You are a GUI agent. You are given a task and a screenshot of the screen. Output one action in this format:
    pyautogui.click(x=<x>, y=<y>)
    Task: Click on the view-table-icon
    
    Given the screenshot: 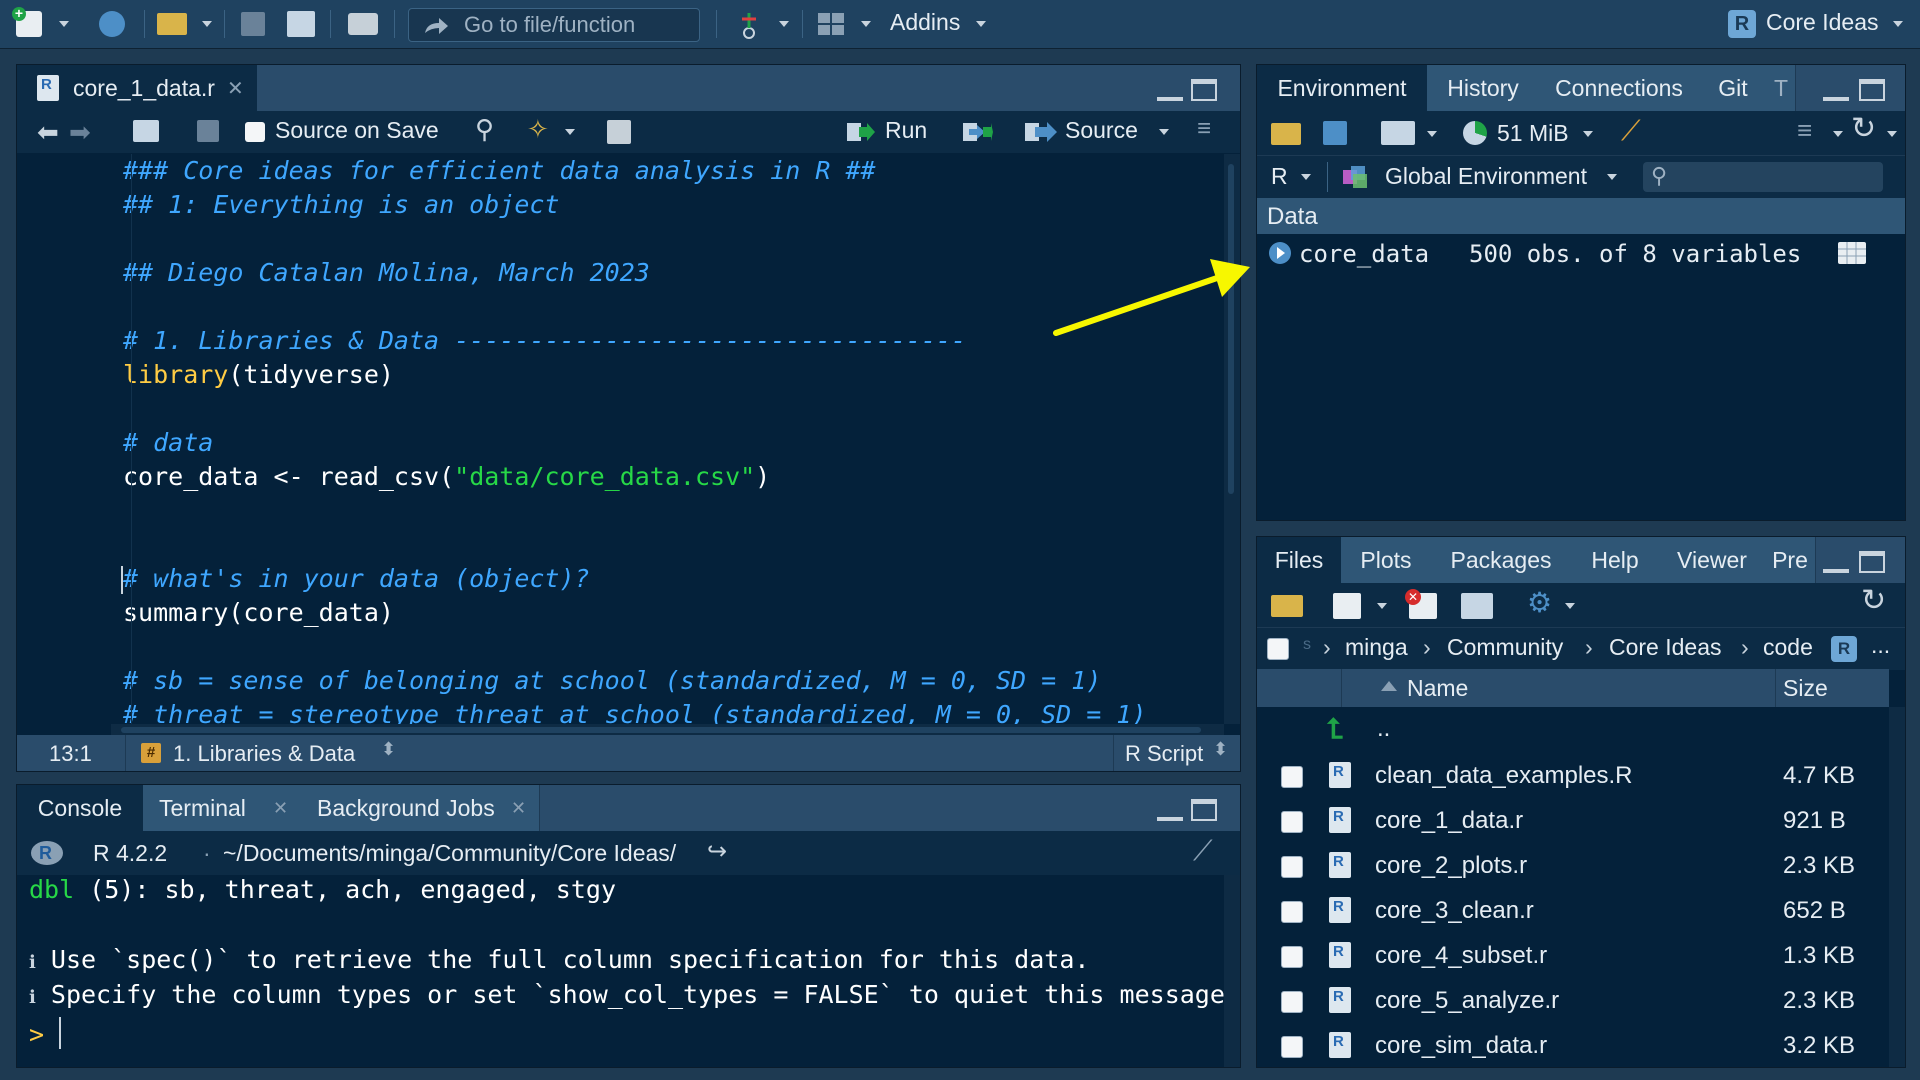 What is the action you would take?
    pyautogui.click(x=1852, y=253)
    